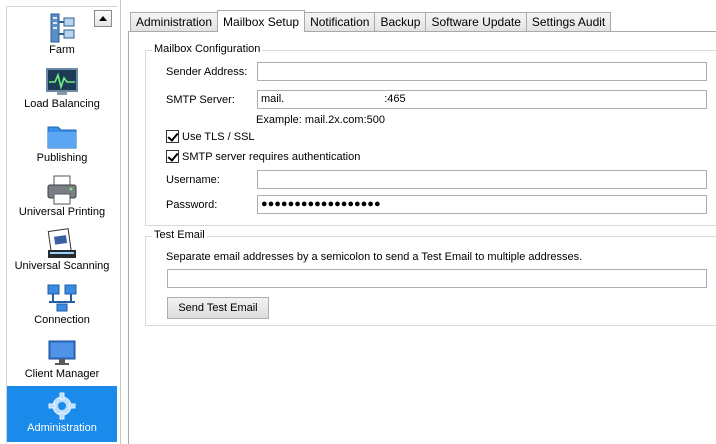 The image size is (716, 444). What do you see at coordinates (174, 21) in the screenshot?
I see `tab-administration: Administration` at bounding box center [174, 21].